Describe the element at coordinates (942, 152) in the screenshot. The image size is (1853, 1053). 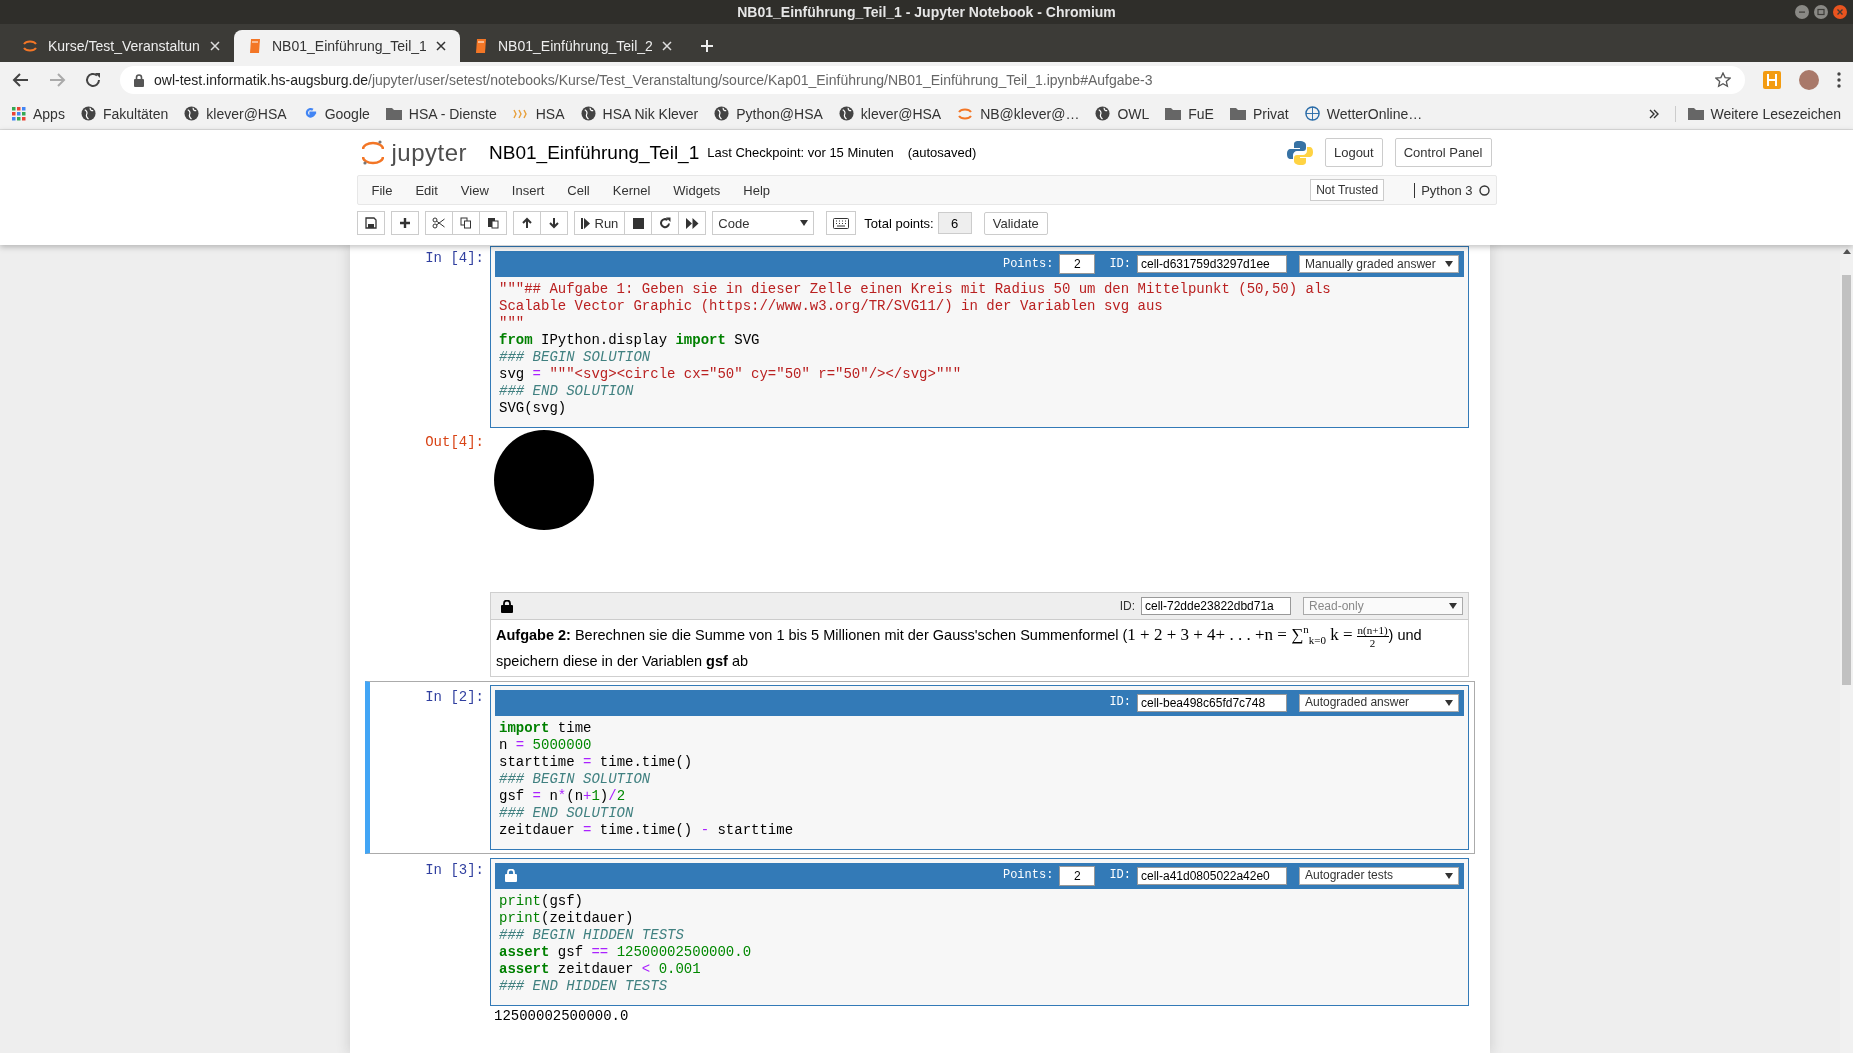
I see `autosave-text: (autosaved)` at that location.